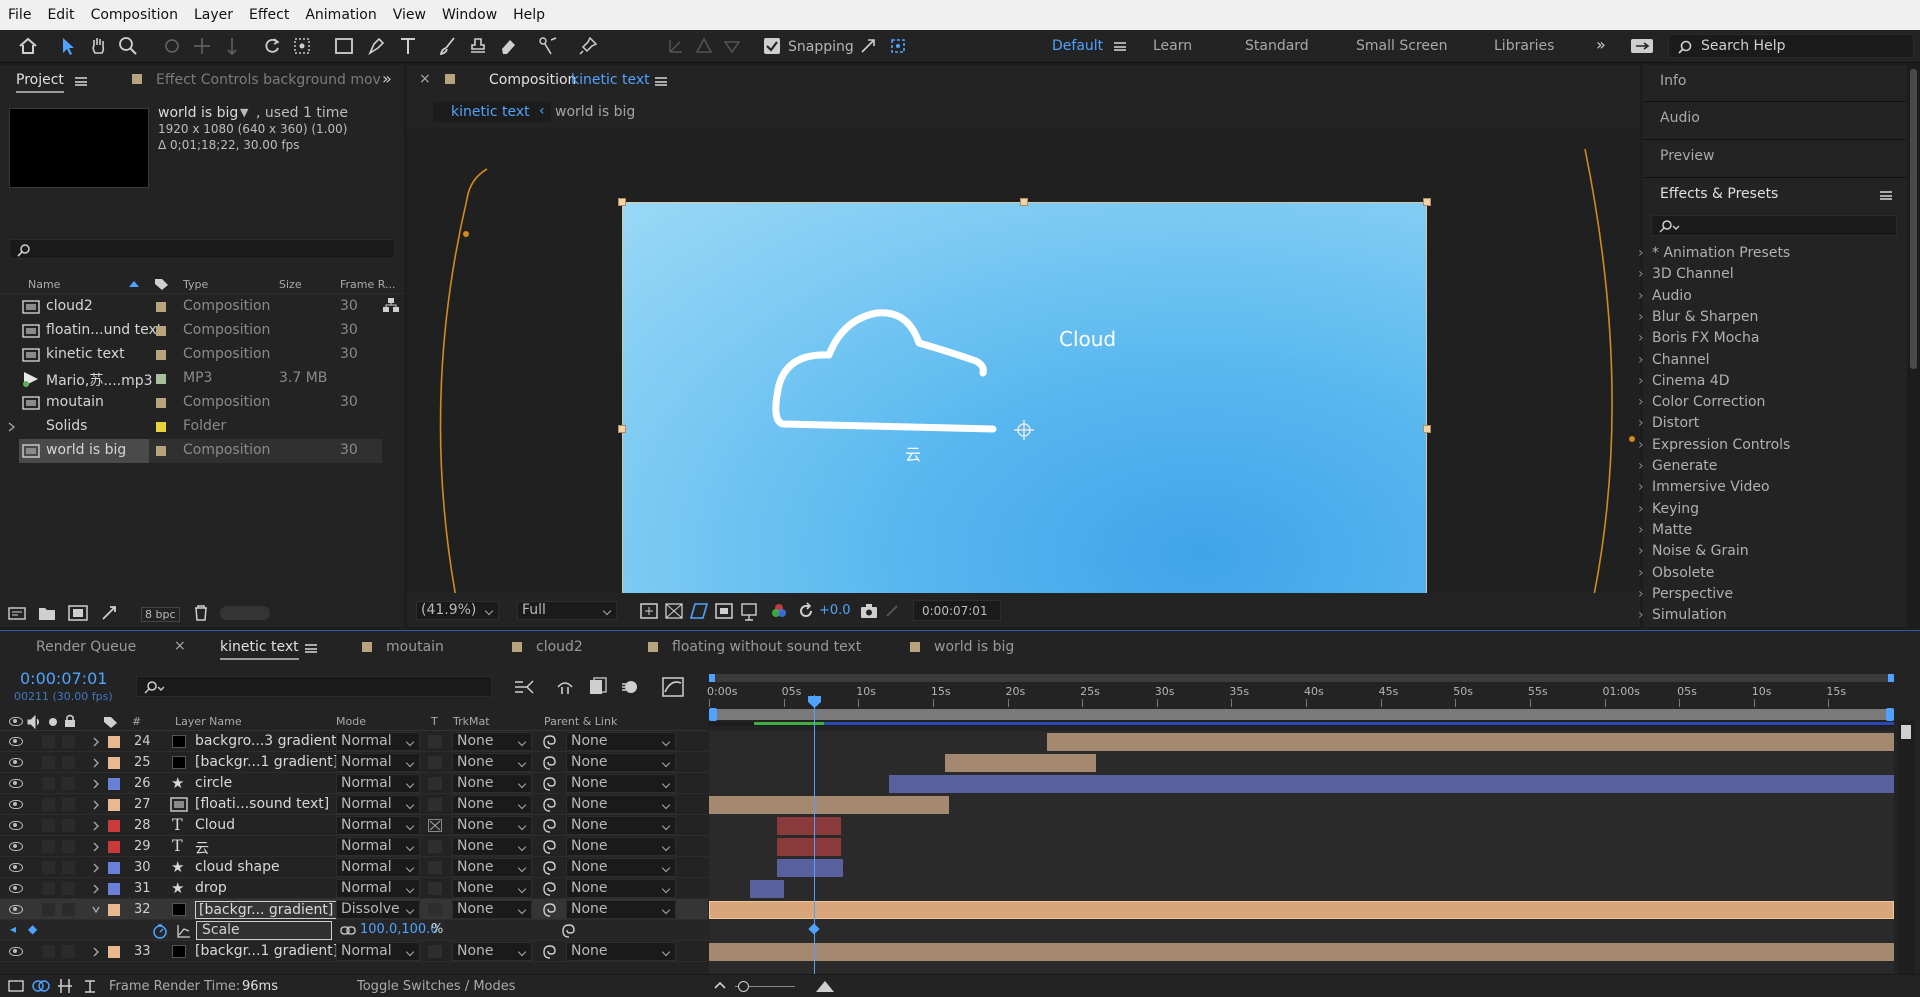 The height and width of the screenshot is (997, 1920). What do you see at coordinates (232, 46) in the screenshot?
I see `dolly-camera-icon` at bounding box center [232, 46].